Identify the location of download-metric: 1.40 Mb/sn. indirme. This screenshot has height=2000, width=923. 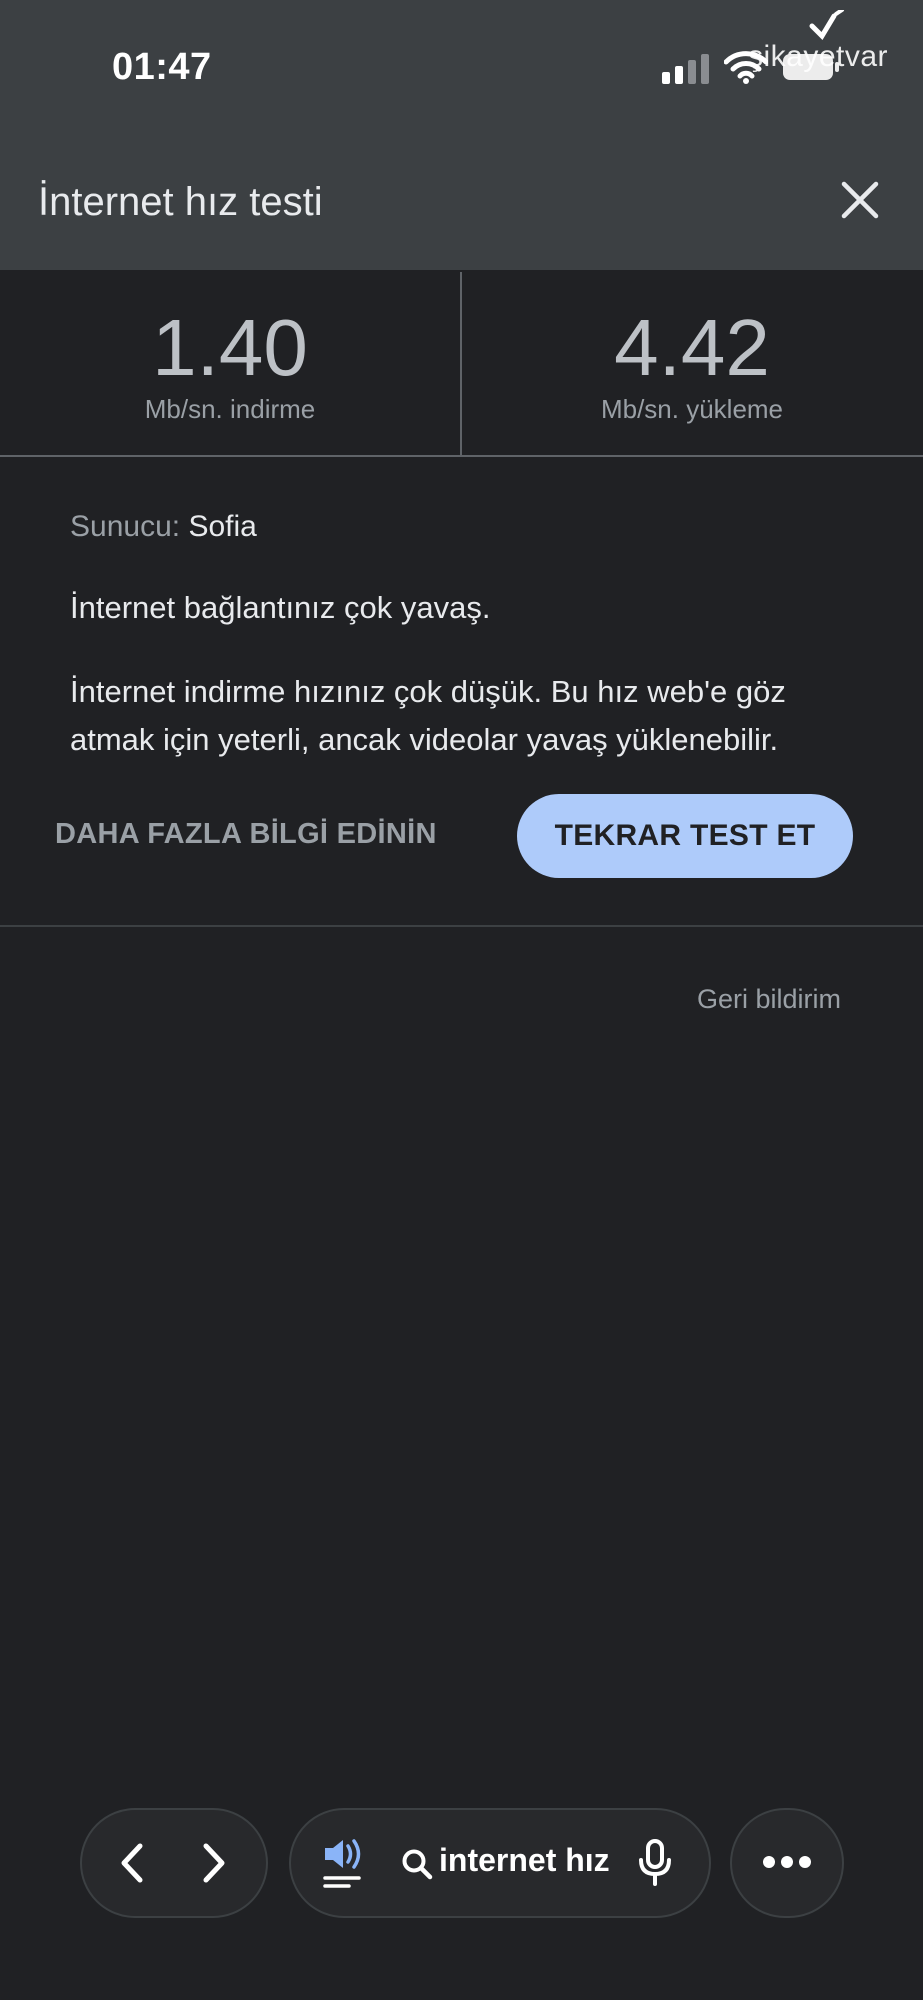
(230, 348).